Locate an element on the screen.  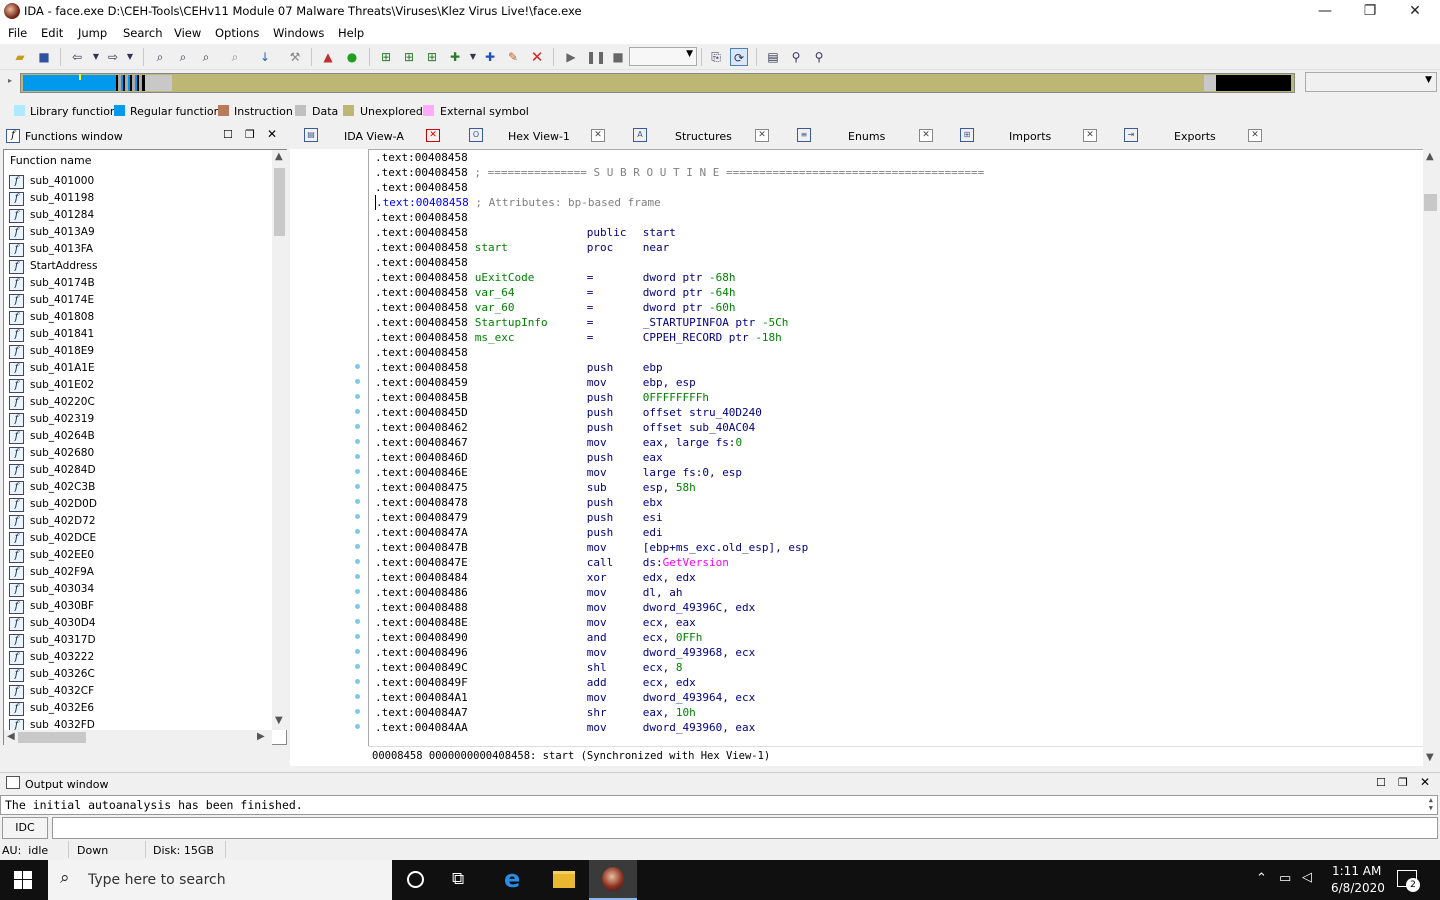
function-list-item: f sub_40174B is located at coordinates (139, 284).